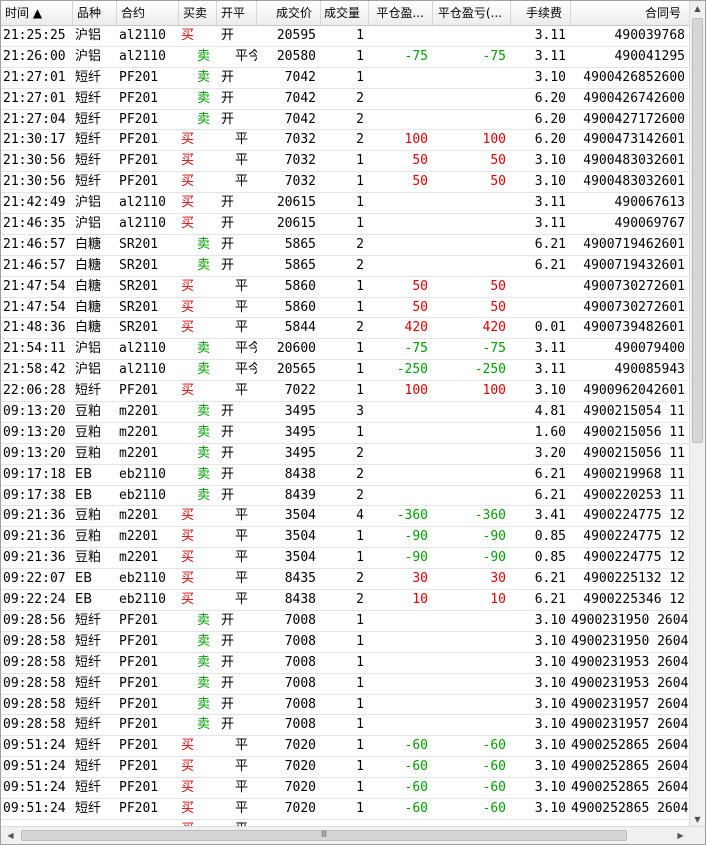  I want to click on column-header-time: 时间 ▲, so click(37, 13).